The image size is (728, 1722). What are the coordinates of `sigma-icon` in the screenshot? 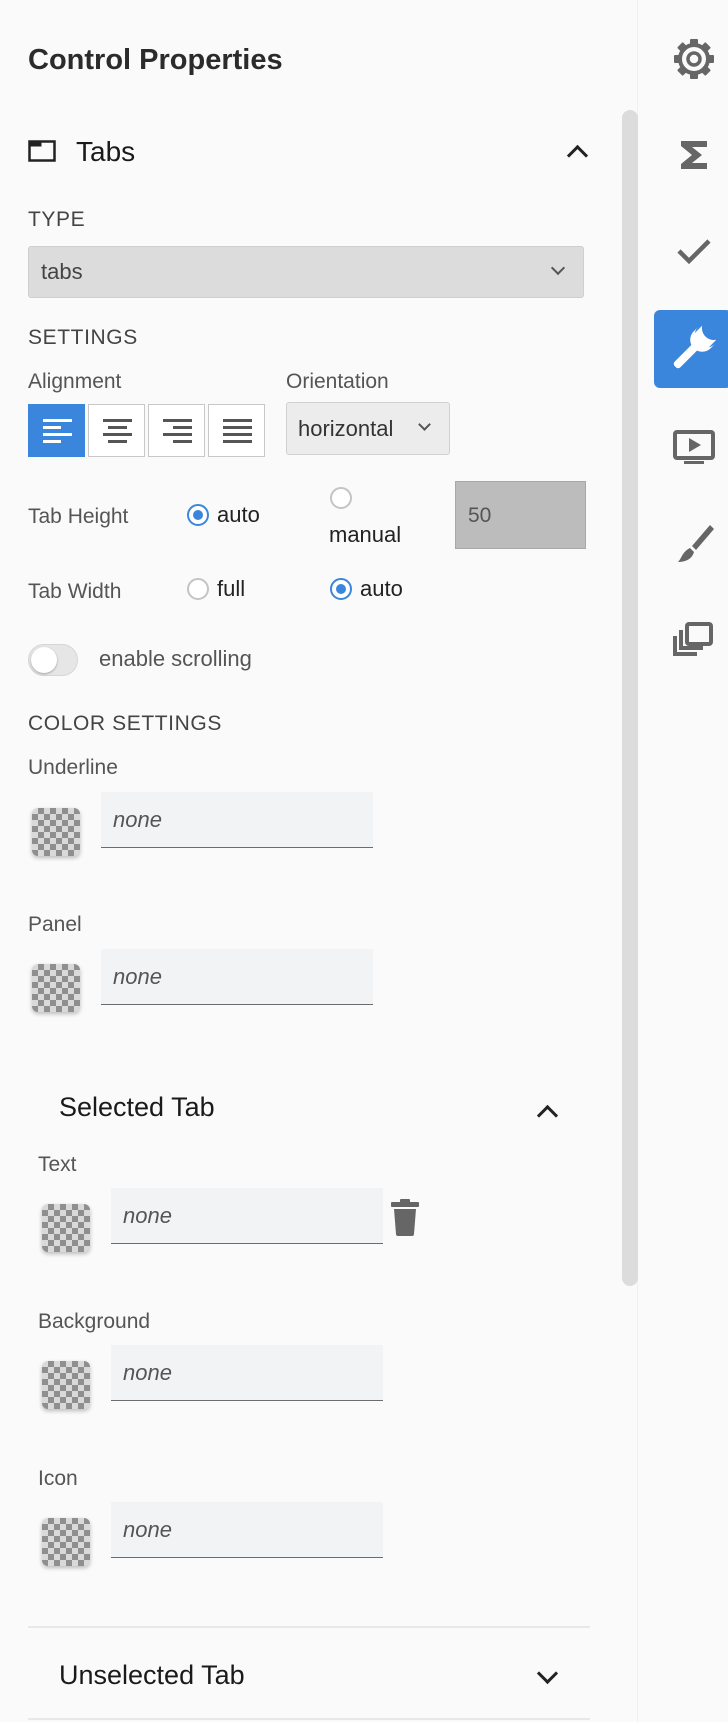 It's located at (694, 155).